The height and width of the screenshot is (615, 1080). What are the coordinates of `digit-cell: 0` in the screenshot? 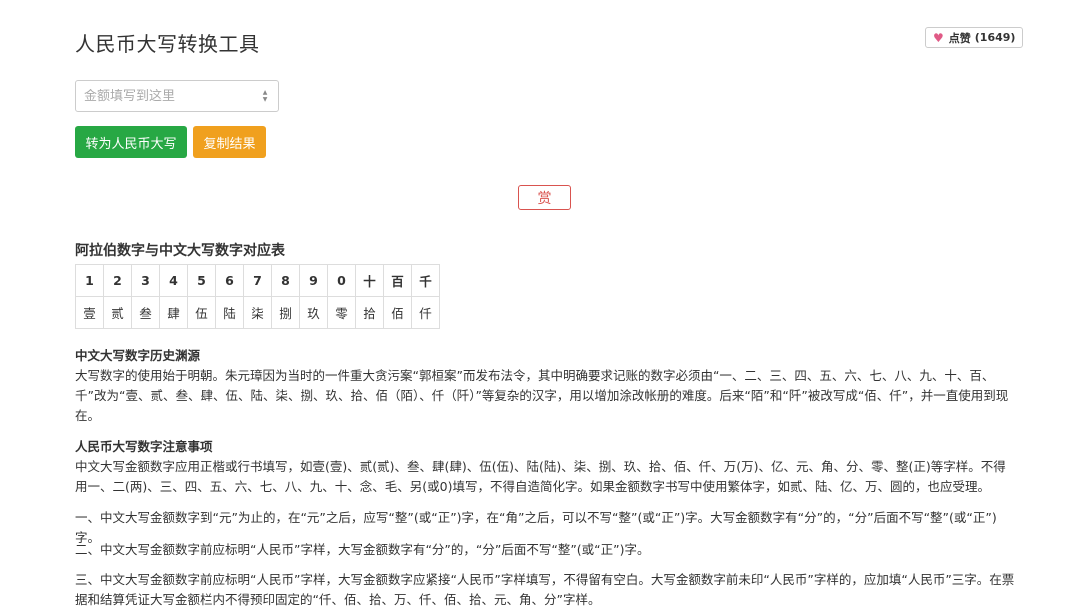 It's located at (341, 280).